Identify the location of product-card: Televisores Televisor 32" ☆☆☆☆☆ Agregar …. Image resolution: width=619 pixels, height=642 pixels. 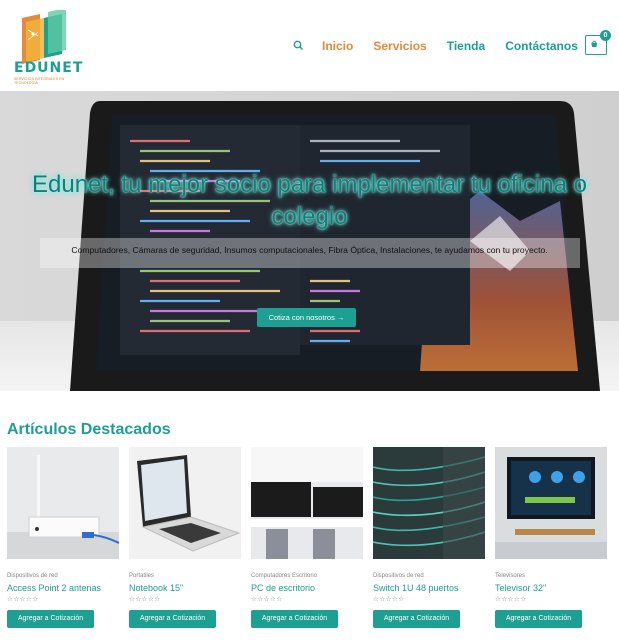
(551, 537).